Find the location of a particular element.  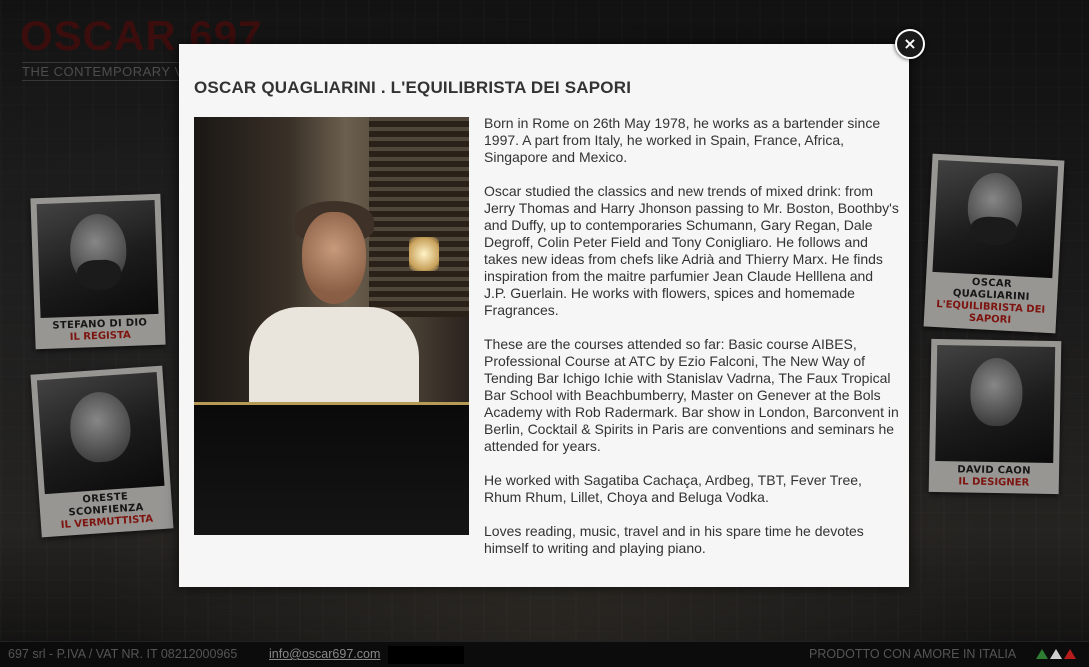

footer-slogan: PRODOTTO CON AMORE IN ITALIA is located at coordinates (913, 654).